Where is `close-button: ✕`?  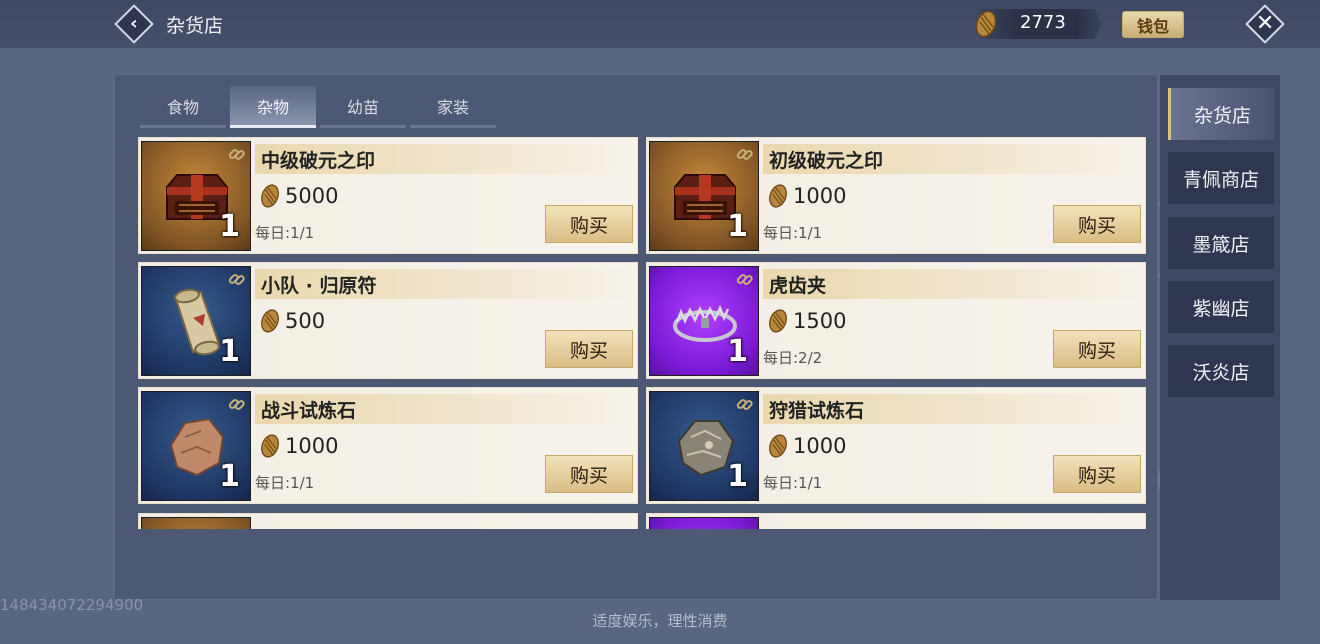
close-button: ✕ is located at coordinates (1265, 24).